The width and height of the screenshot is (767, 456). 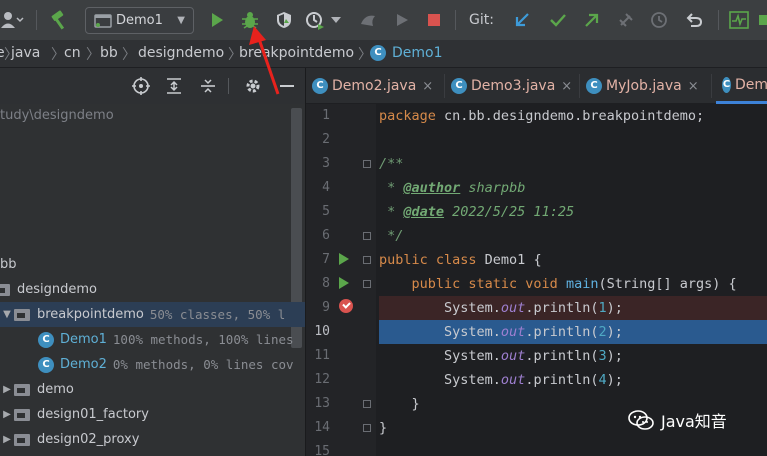 I want to click on tab-label: Dem, so click(x=750, y=84).